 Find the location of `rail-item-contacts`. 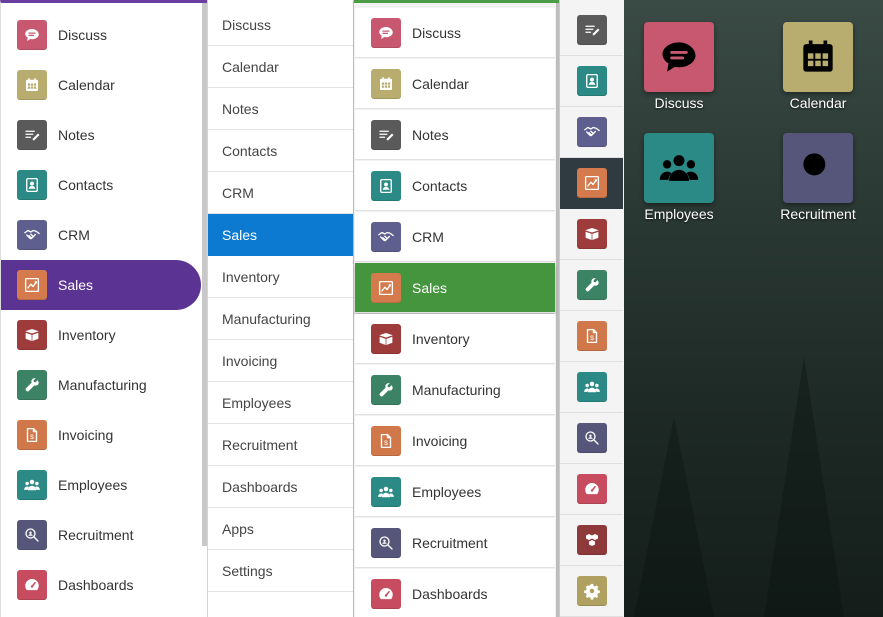

rail-item-contacts is located at coordinates (591, 81).